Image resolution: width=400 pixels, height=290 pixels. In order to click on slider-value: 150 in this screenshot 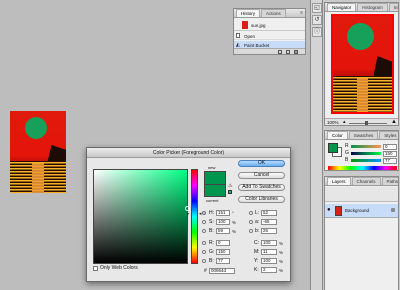, I will do `click(390, 154)`.